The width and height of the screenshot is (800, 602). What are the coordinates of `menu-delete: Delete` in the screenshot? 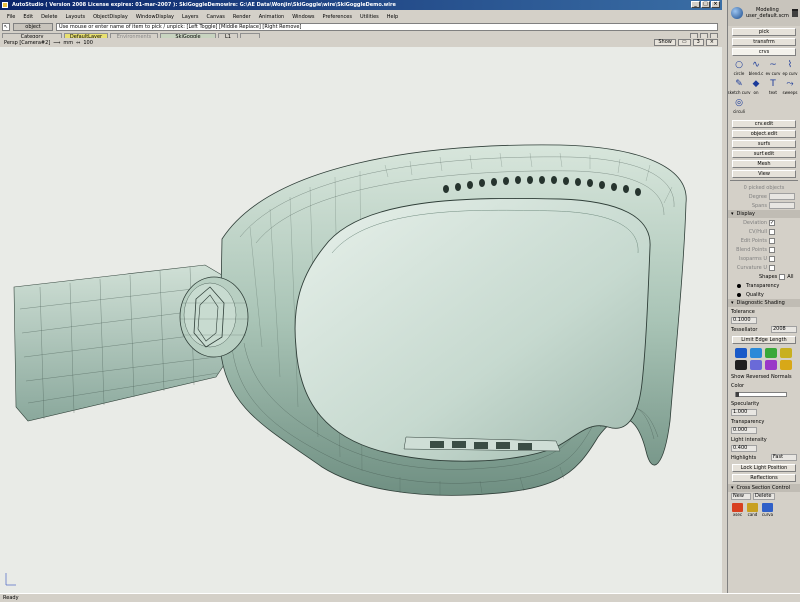 It's located at (49, 17).